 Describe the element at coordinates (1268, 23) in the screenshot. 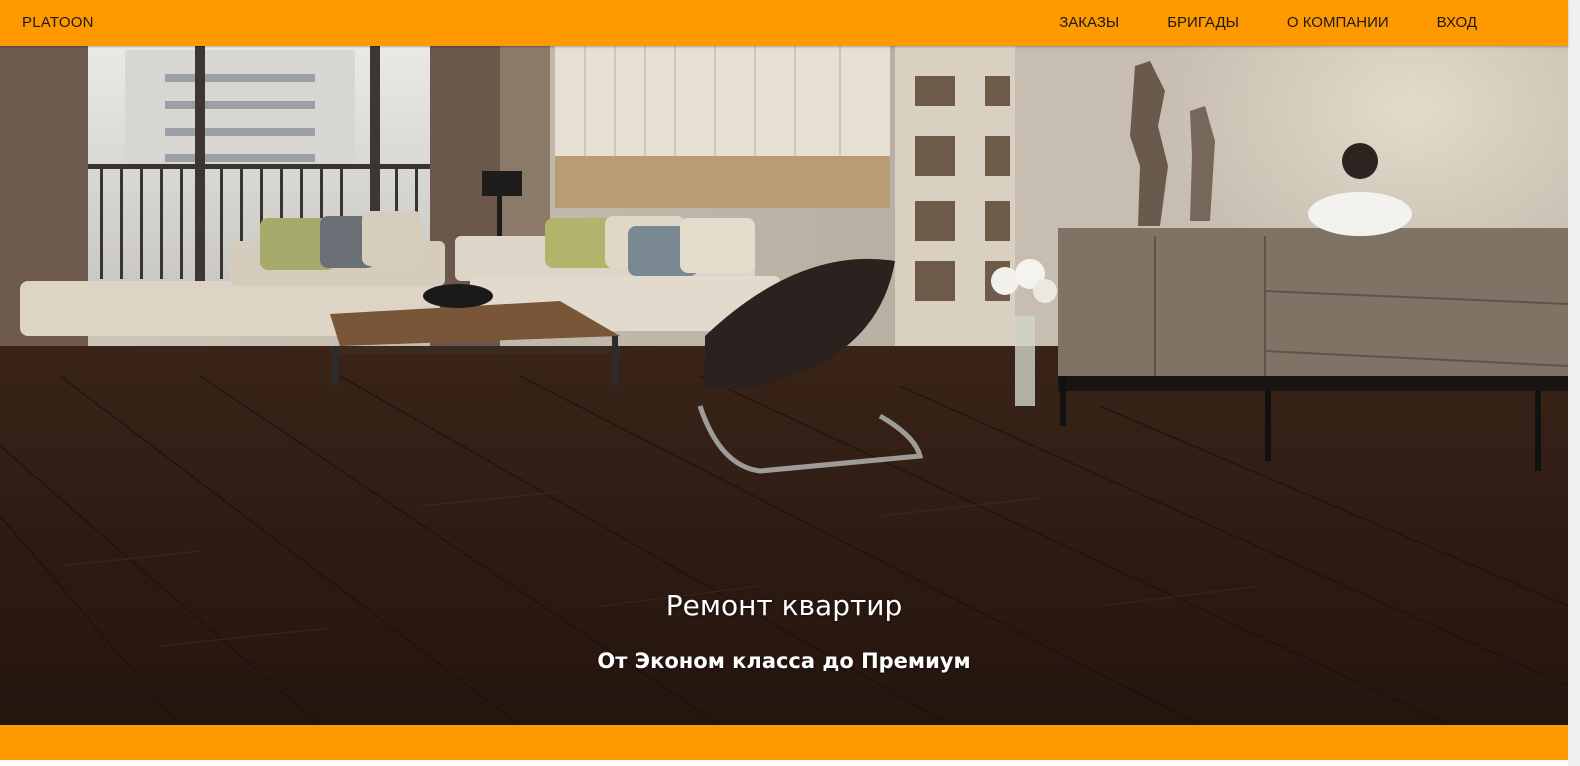

I see `main-nav: ЗАКАЗЫ БРИГАДЫ О КОМПАНИИ ВХОД` at that location.